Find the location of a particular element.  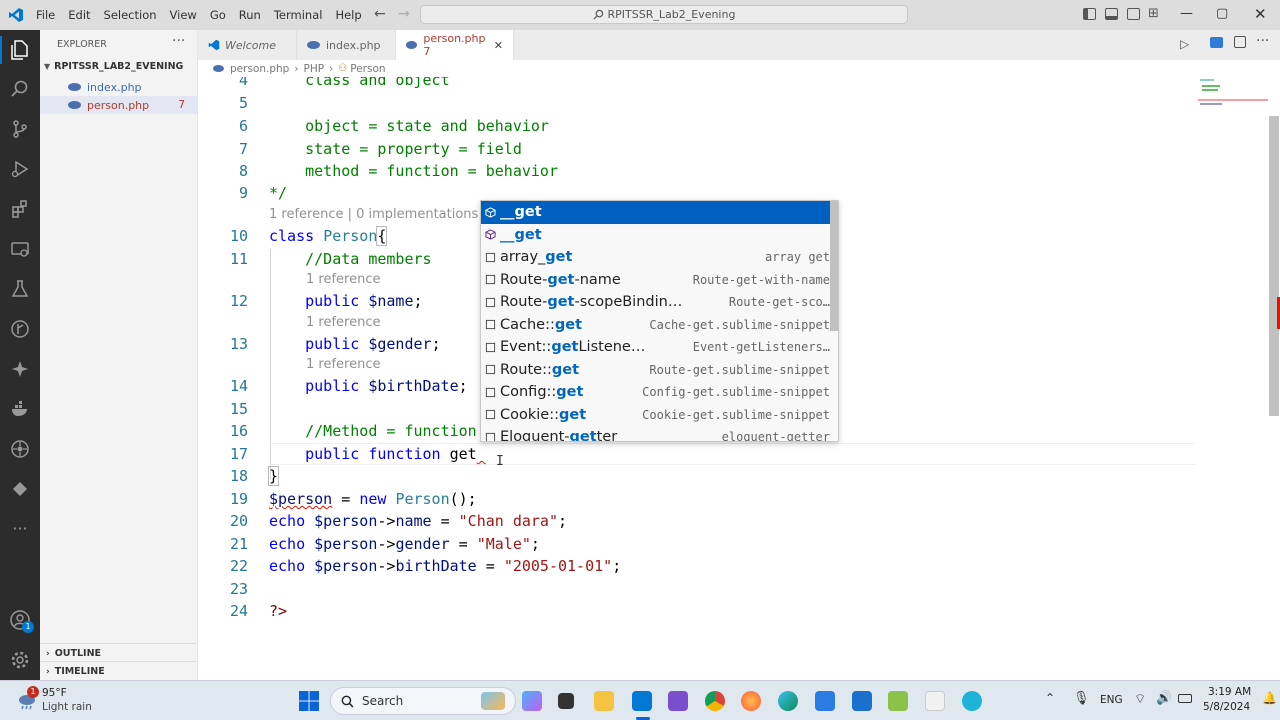

run-file-icon: ▷ is located at coordinates (1184, 44).